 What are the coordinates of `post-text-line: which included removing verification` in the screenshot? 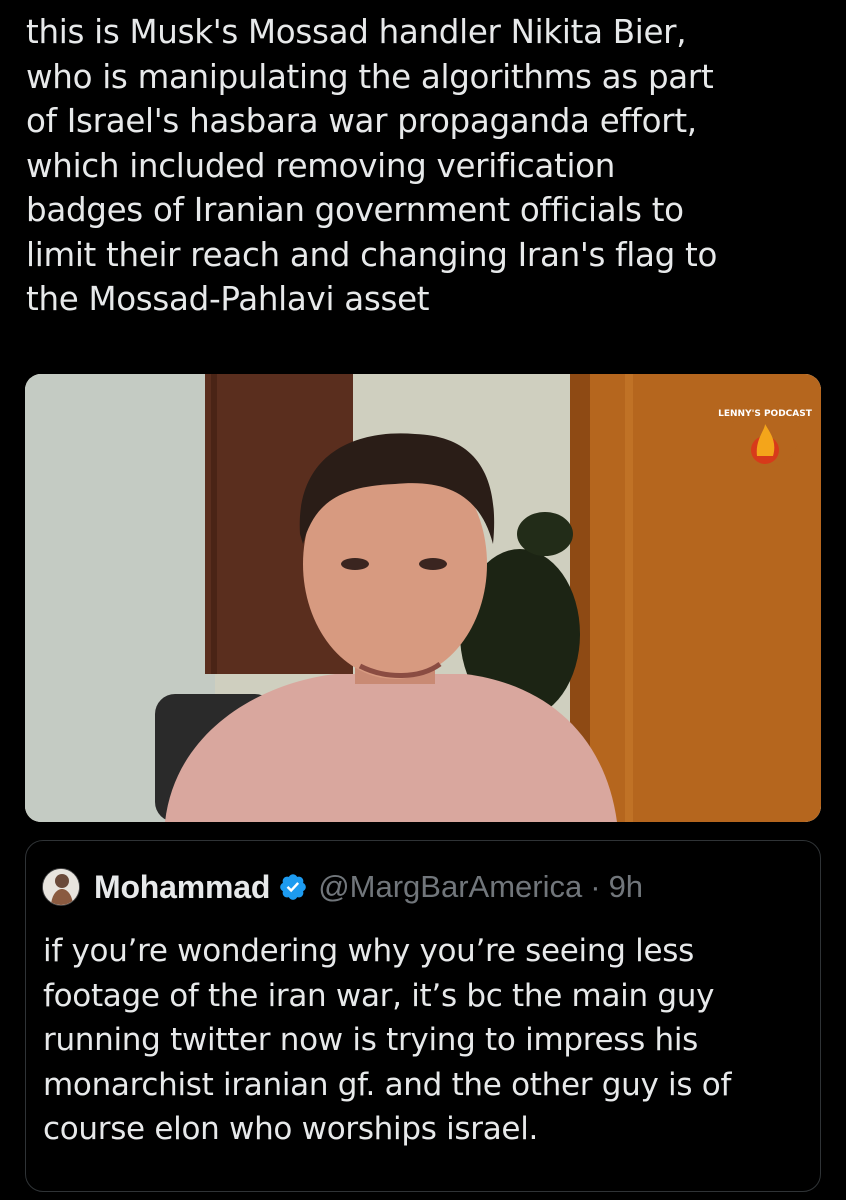 It's located at (321, 165).